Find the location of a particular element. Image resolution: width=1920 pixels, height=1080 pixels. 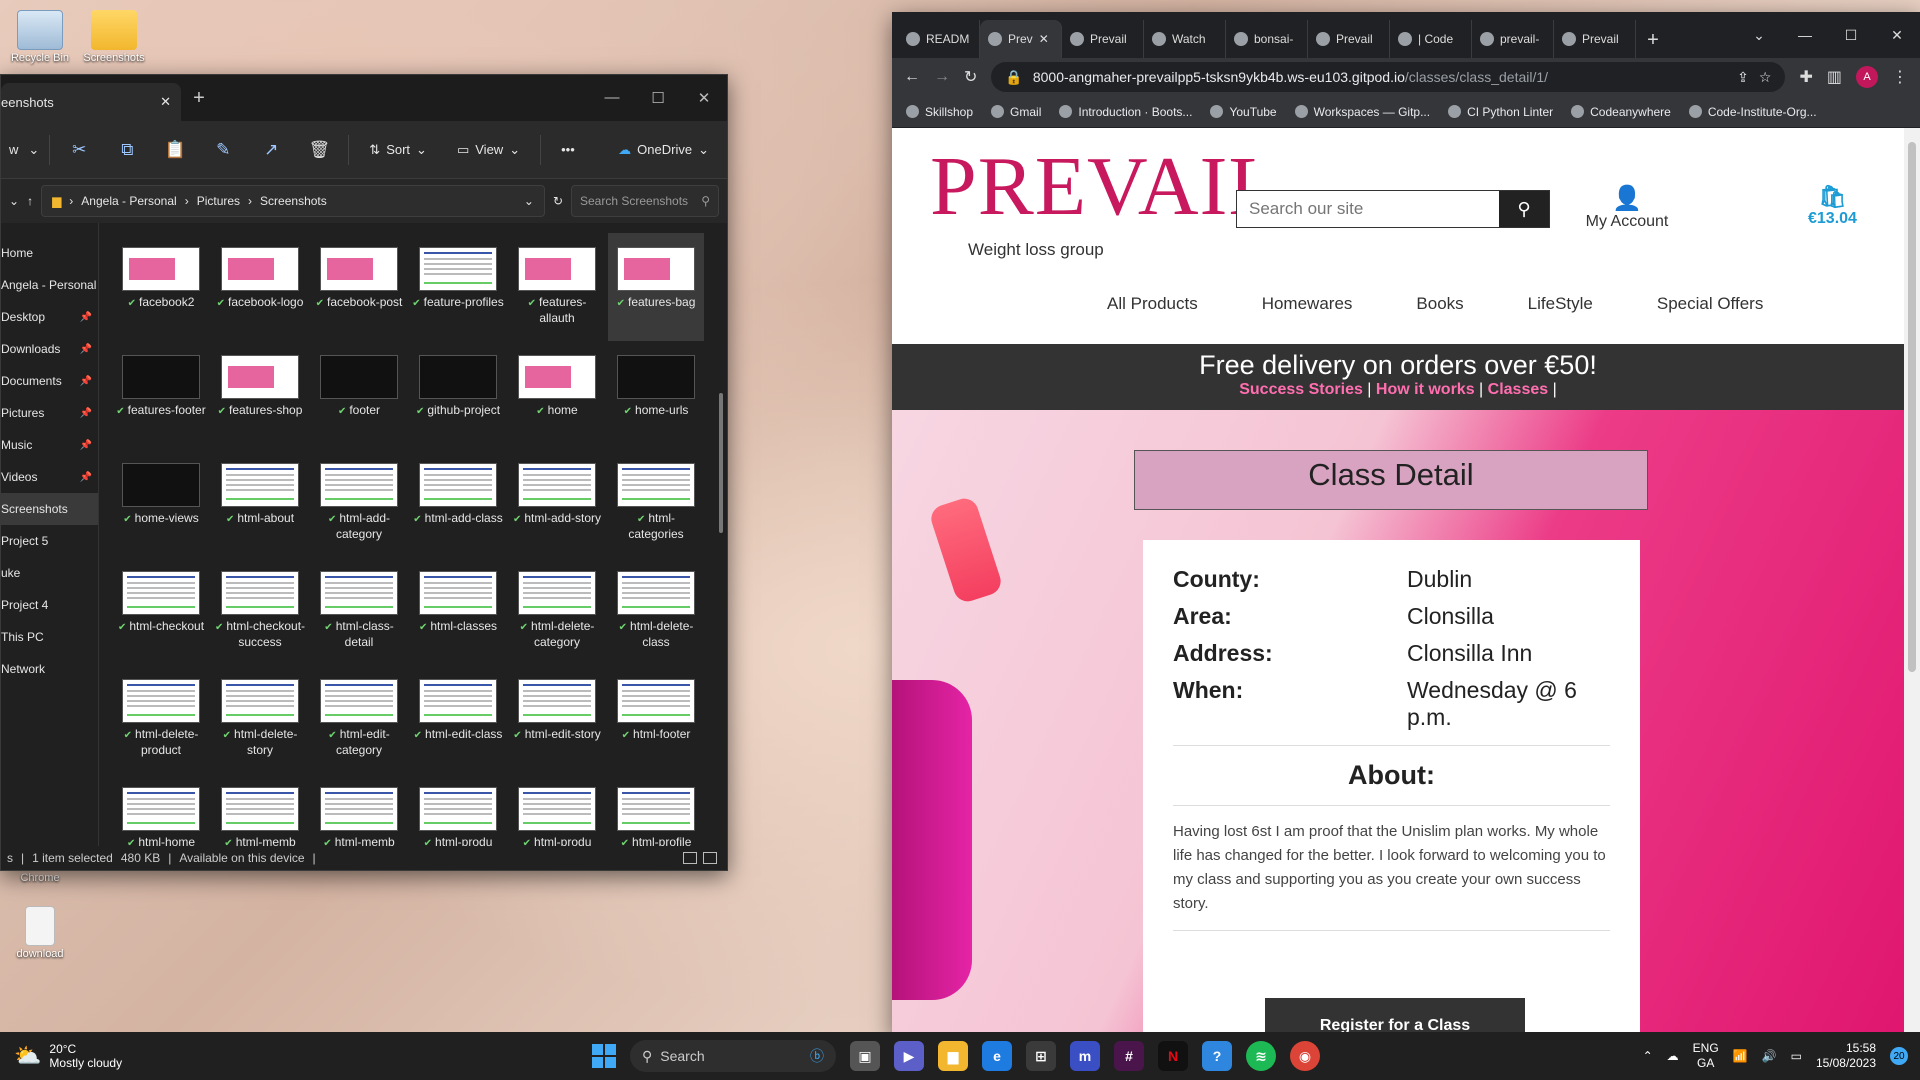

nav-item: Desktop 📌 is located at coordinates (49, 317).